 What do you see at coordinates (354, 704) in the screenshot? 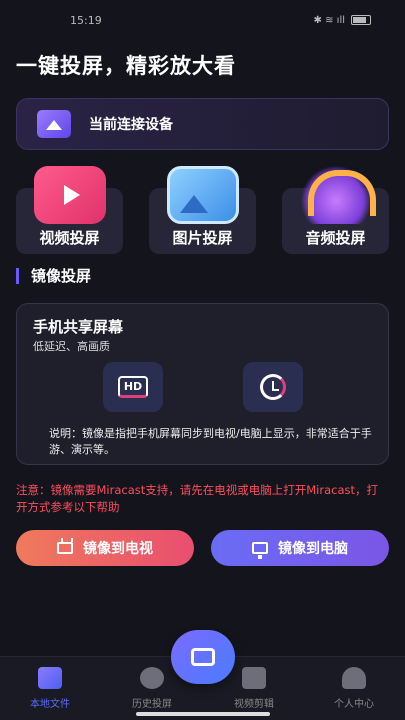
I see `tab-profile-label: 个人中心` at bounding box center [354, 704].